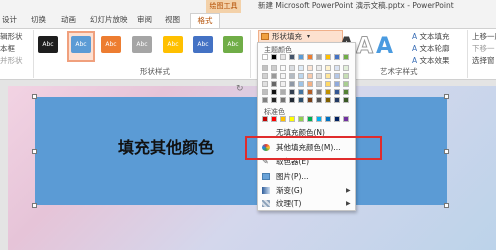  Describe the element at coordinates (446, 205) in the screenshot. I see `resize-handle-br` at that location.